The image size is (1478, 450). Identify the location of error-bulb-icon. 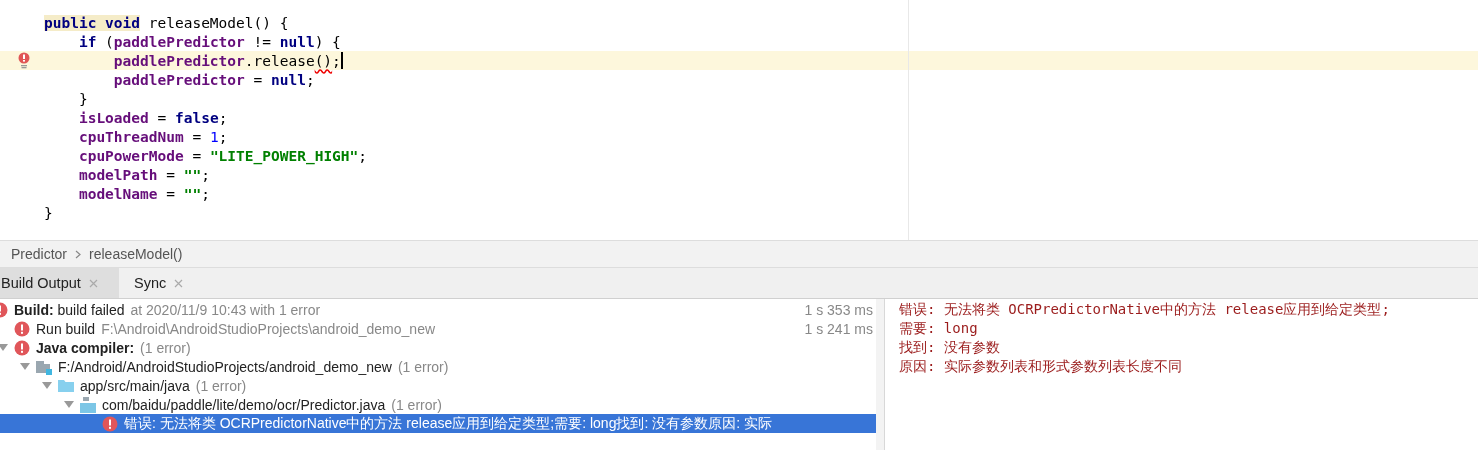
(24, 60).